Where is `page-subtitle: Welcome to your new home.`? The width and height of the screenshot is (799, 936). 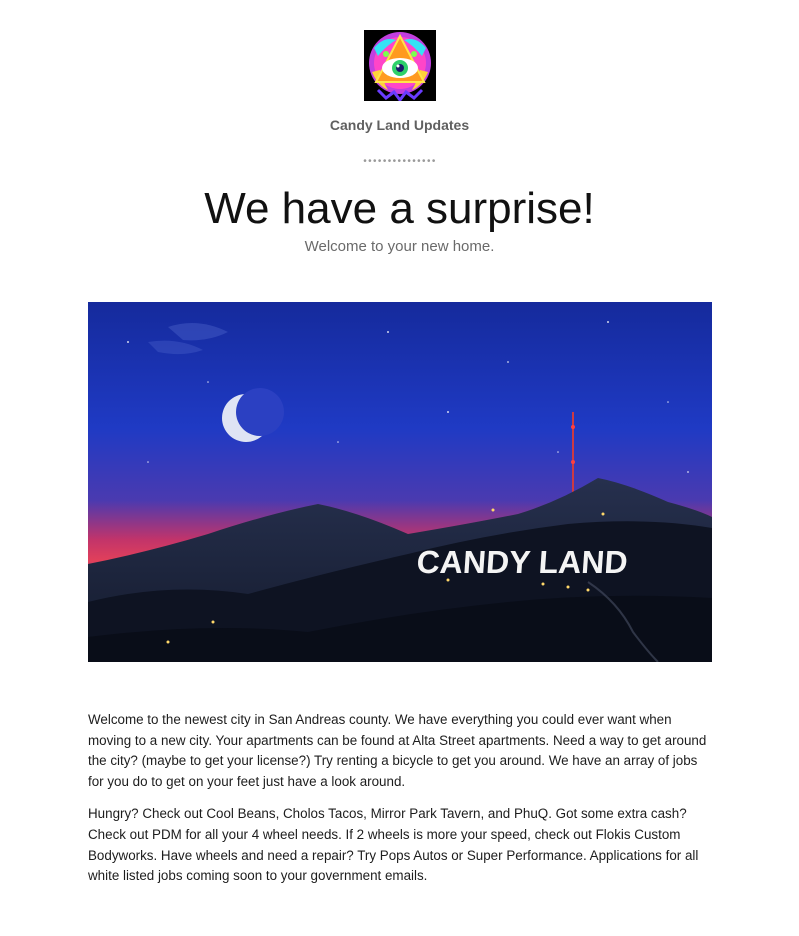
page-subtitle: Welcome to your new home. is located at coordinates (399, 246).